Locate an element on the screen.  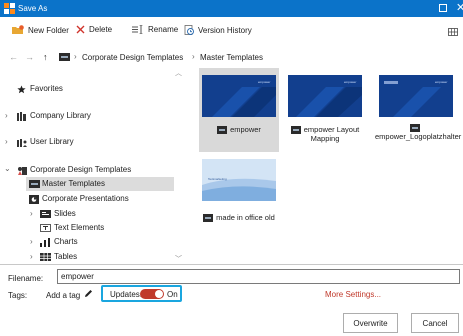
delete-button: Delete is located at coordinates (94, 29).